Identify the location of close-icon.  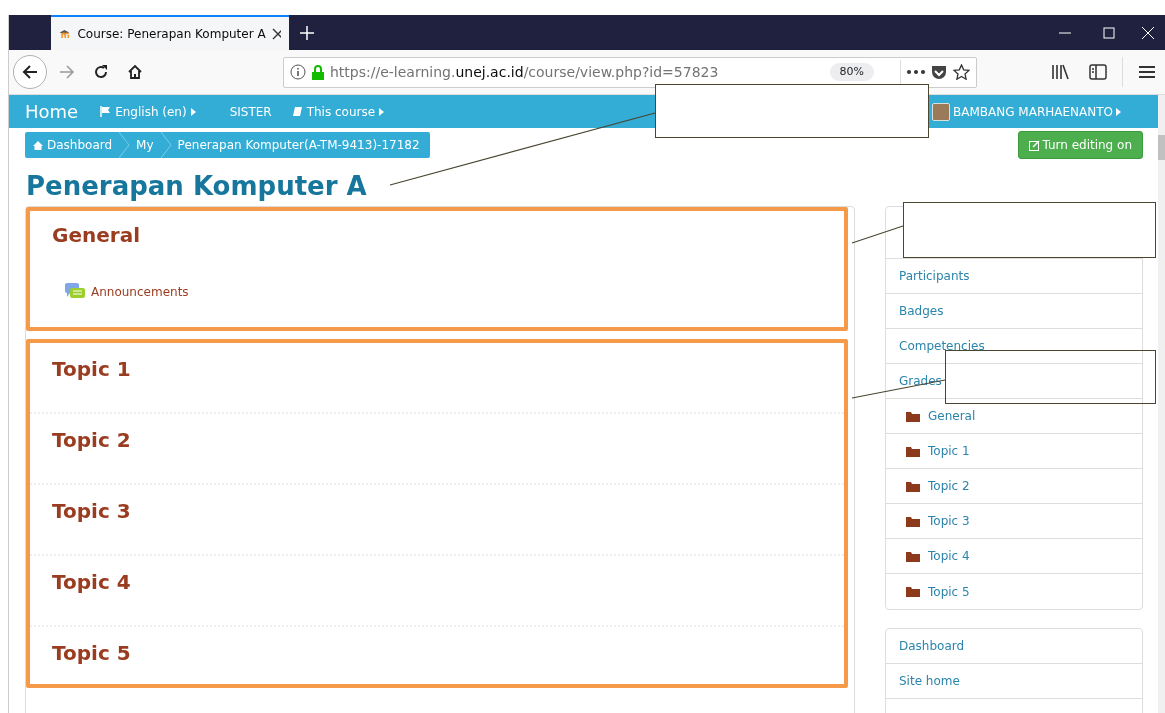
(276, 33).